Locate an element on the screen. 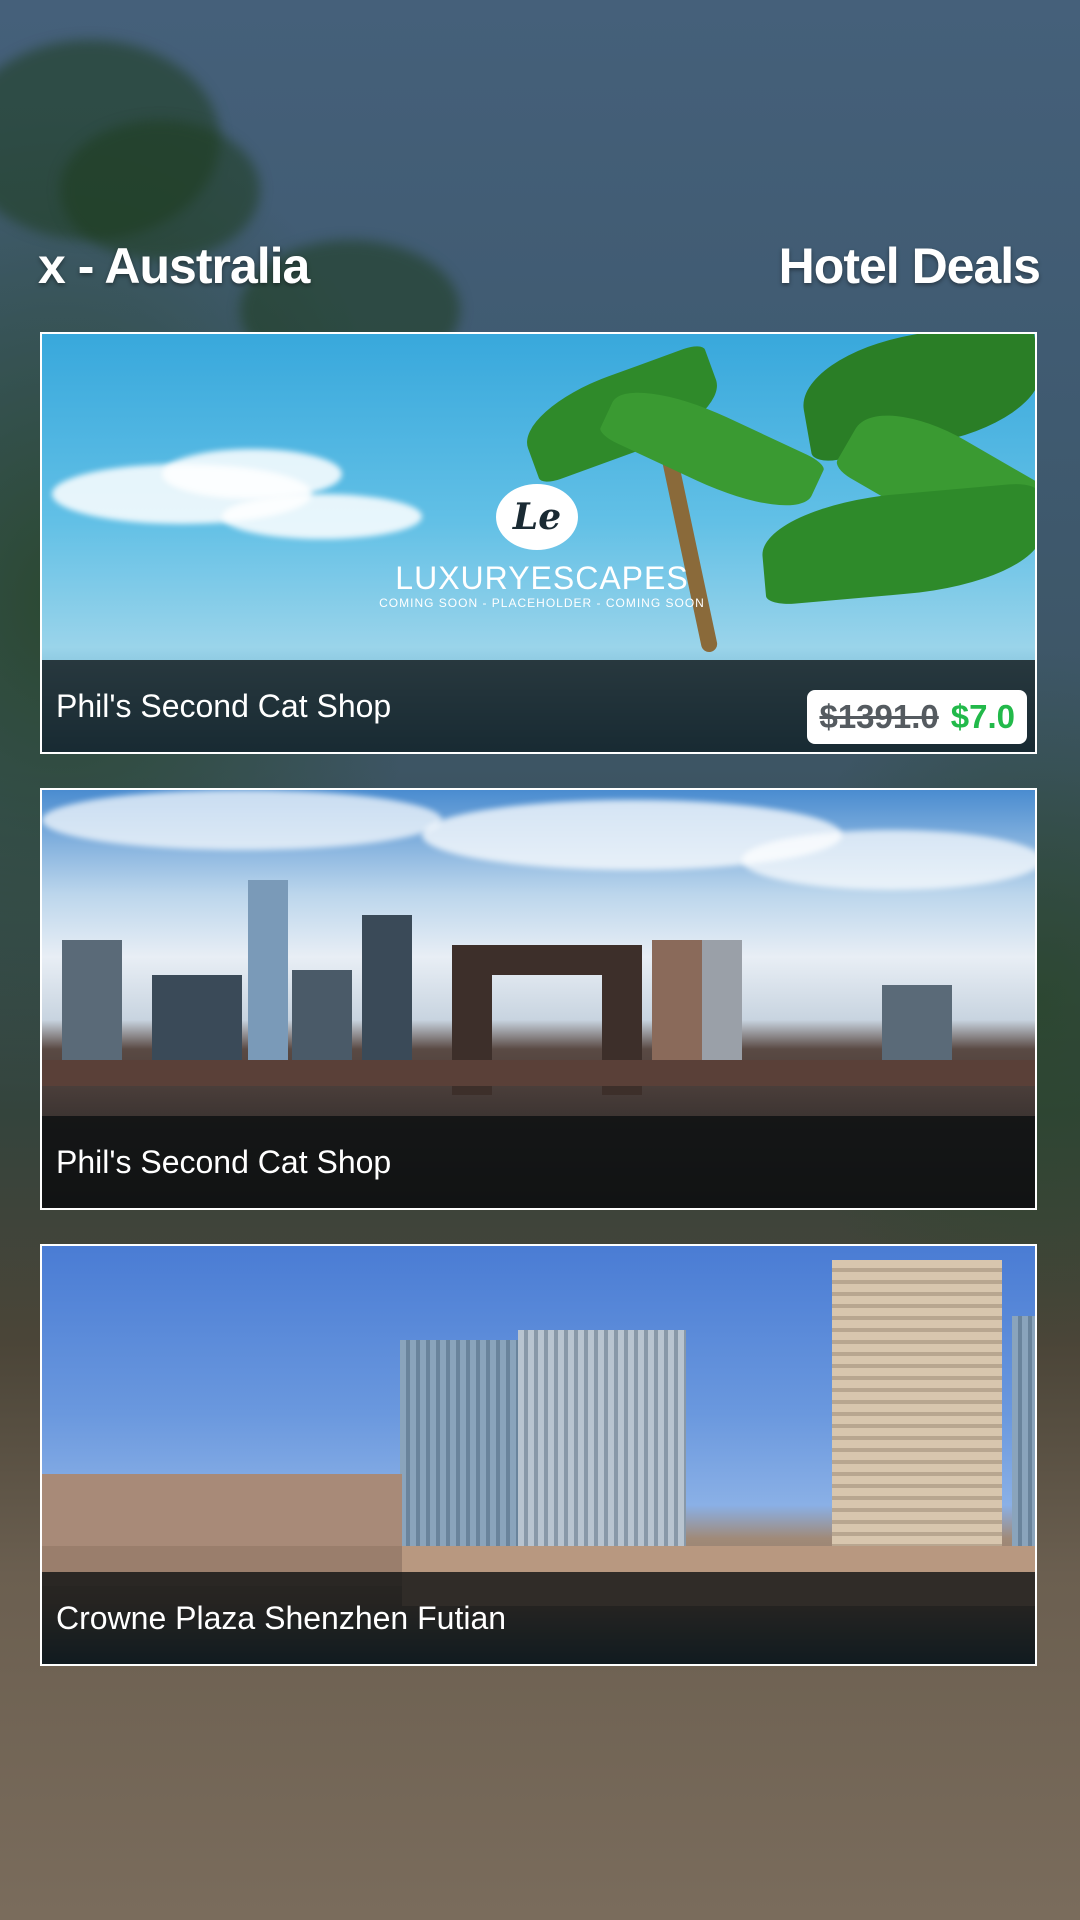 This screenshot has width=1080, height=1920. logo-text: LUXURYESCAPES is located at coordinates (542, 578).